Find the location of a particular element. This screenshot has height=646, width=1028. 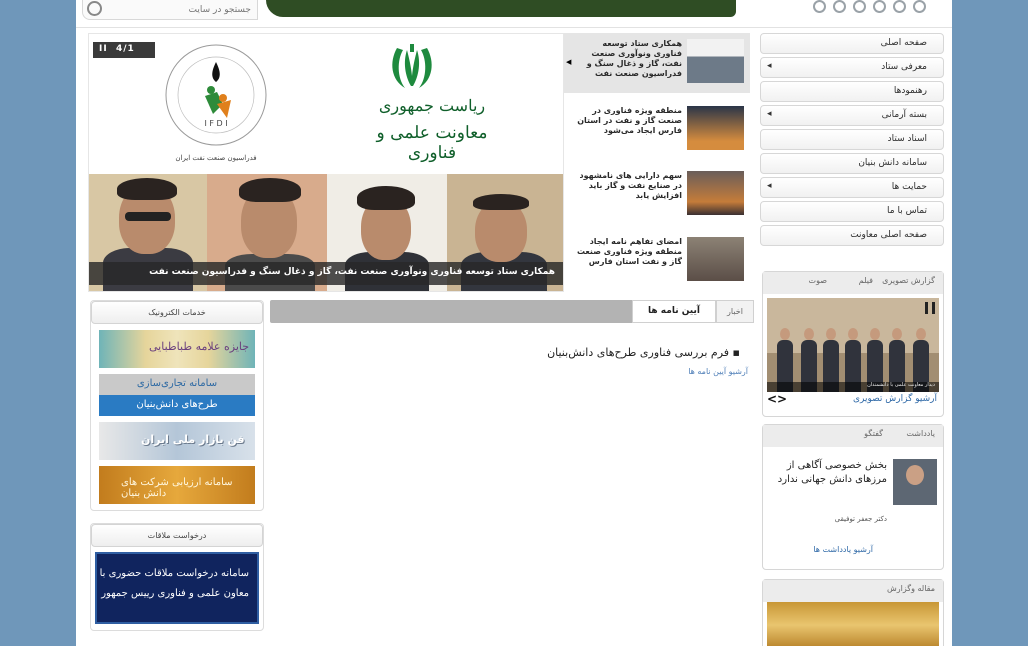

gallery-image: دیدار معاونت علمی با دانشمندان is located at coordinates (853, 345).